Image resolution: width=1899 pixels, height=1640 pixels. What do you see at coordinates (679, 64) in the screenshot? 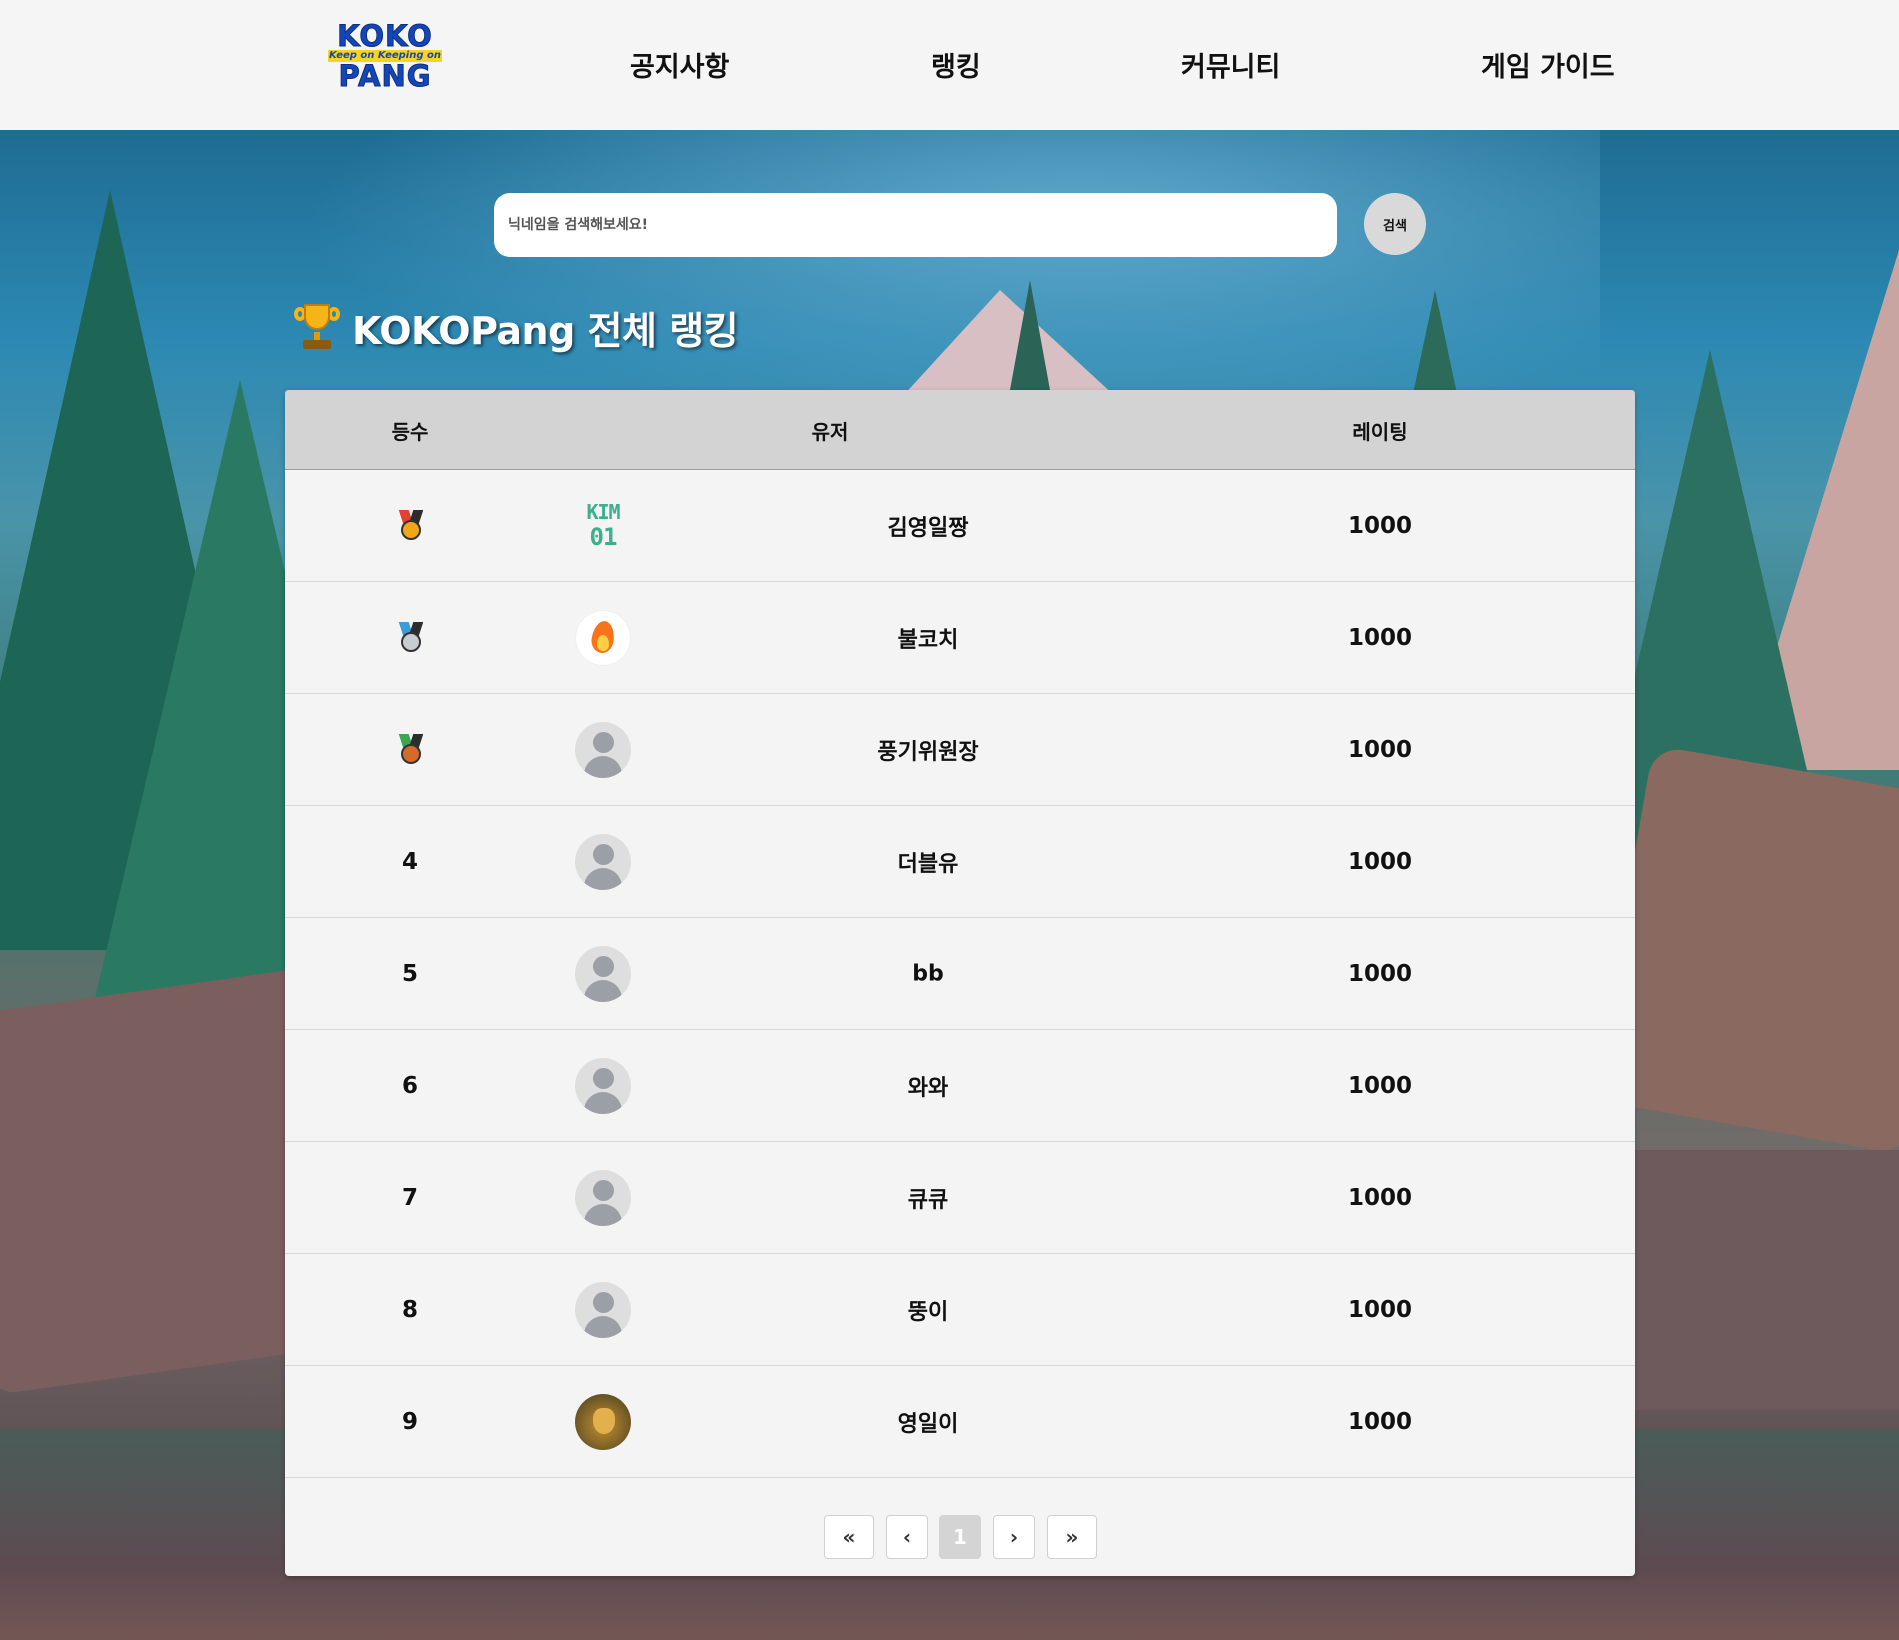
I see `nav-notice: 공지사항` at bounding box center [679, 64].